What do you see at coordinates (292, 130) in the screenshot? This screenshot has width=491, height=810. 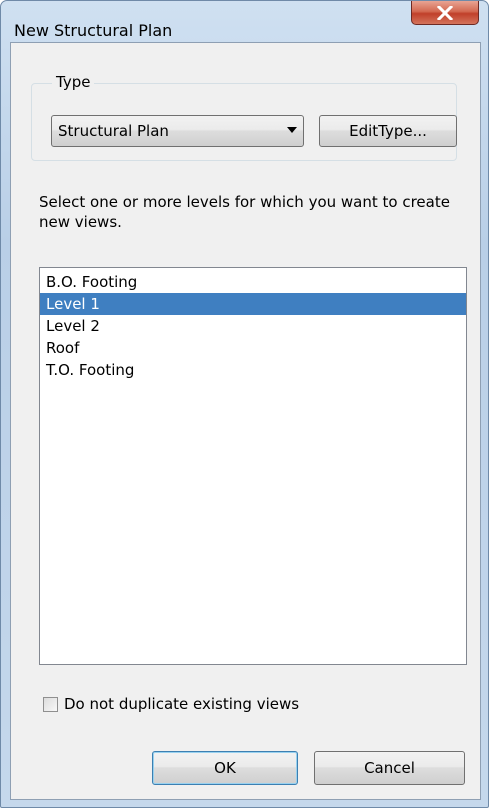 I see `chevron-down-icon` at bounding box center [292, 130].